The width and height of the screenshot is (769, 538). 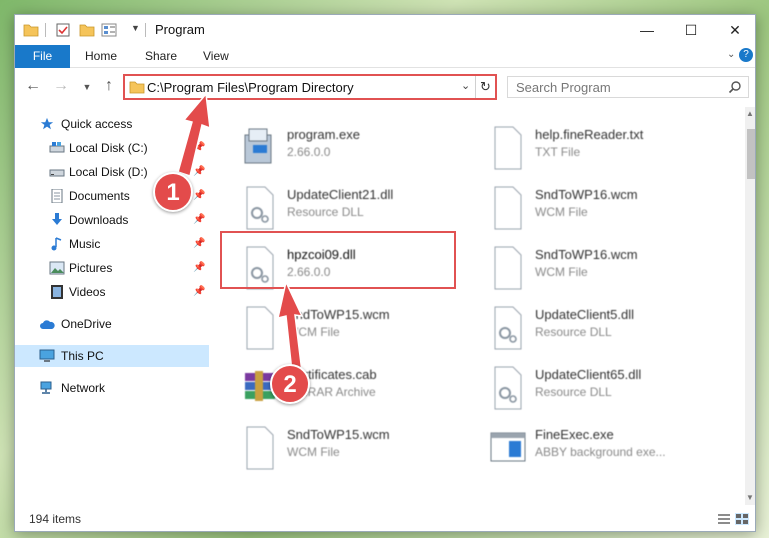 What do you see at coordinates (87, 30) in the screenshot?
I see `new-folder-icon` at bounding box center [87, 30].